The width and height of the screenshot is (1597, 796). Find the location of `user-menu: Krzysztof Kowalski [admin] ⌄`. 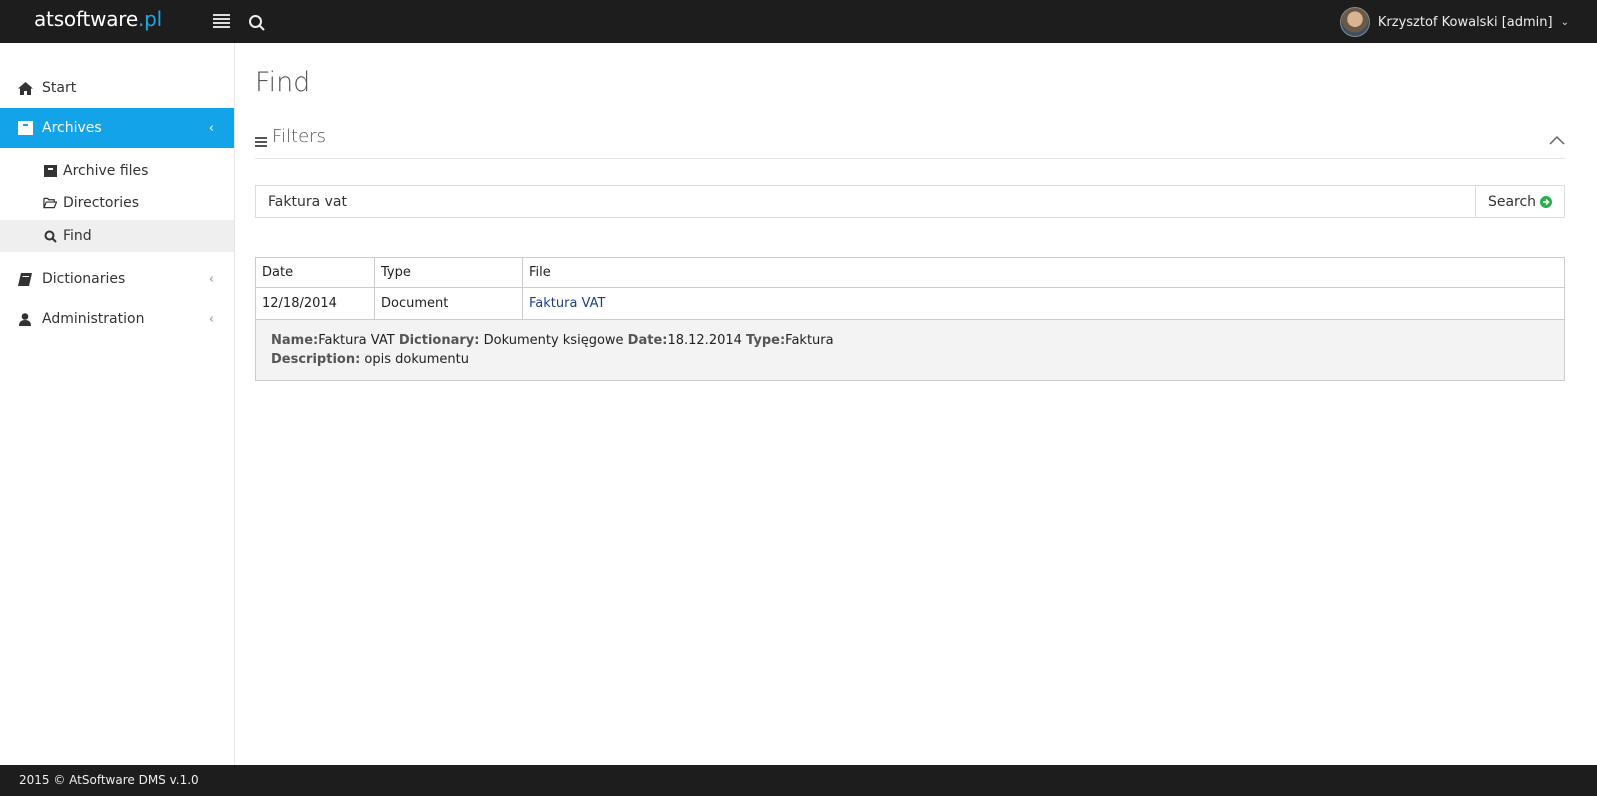

user-menu: Krzysztof Kowalski [admin] ⌄ is located at coordinates (1454, 22).